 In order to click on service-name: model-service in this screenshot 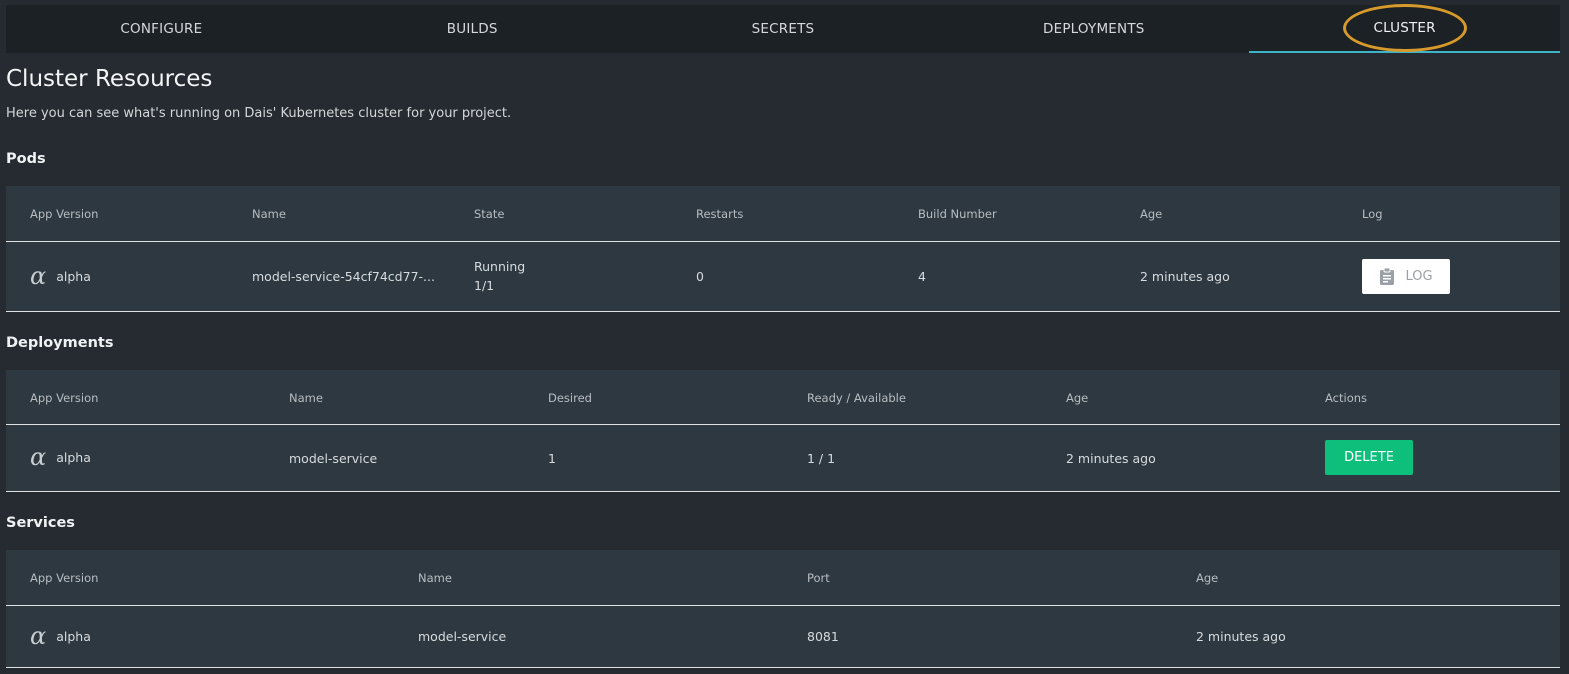, I will do `click(462, 636)`.